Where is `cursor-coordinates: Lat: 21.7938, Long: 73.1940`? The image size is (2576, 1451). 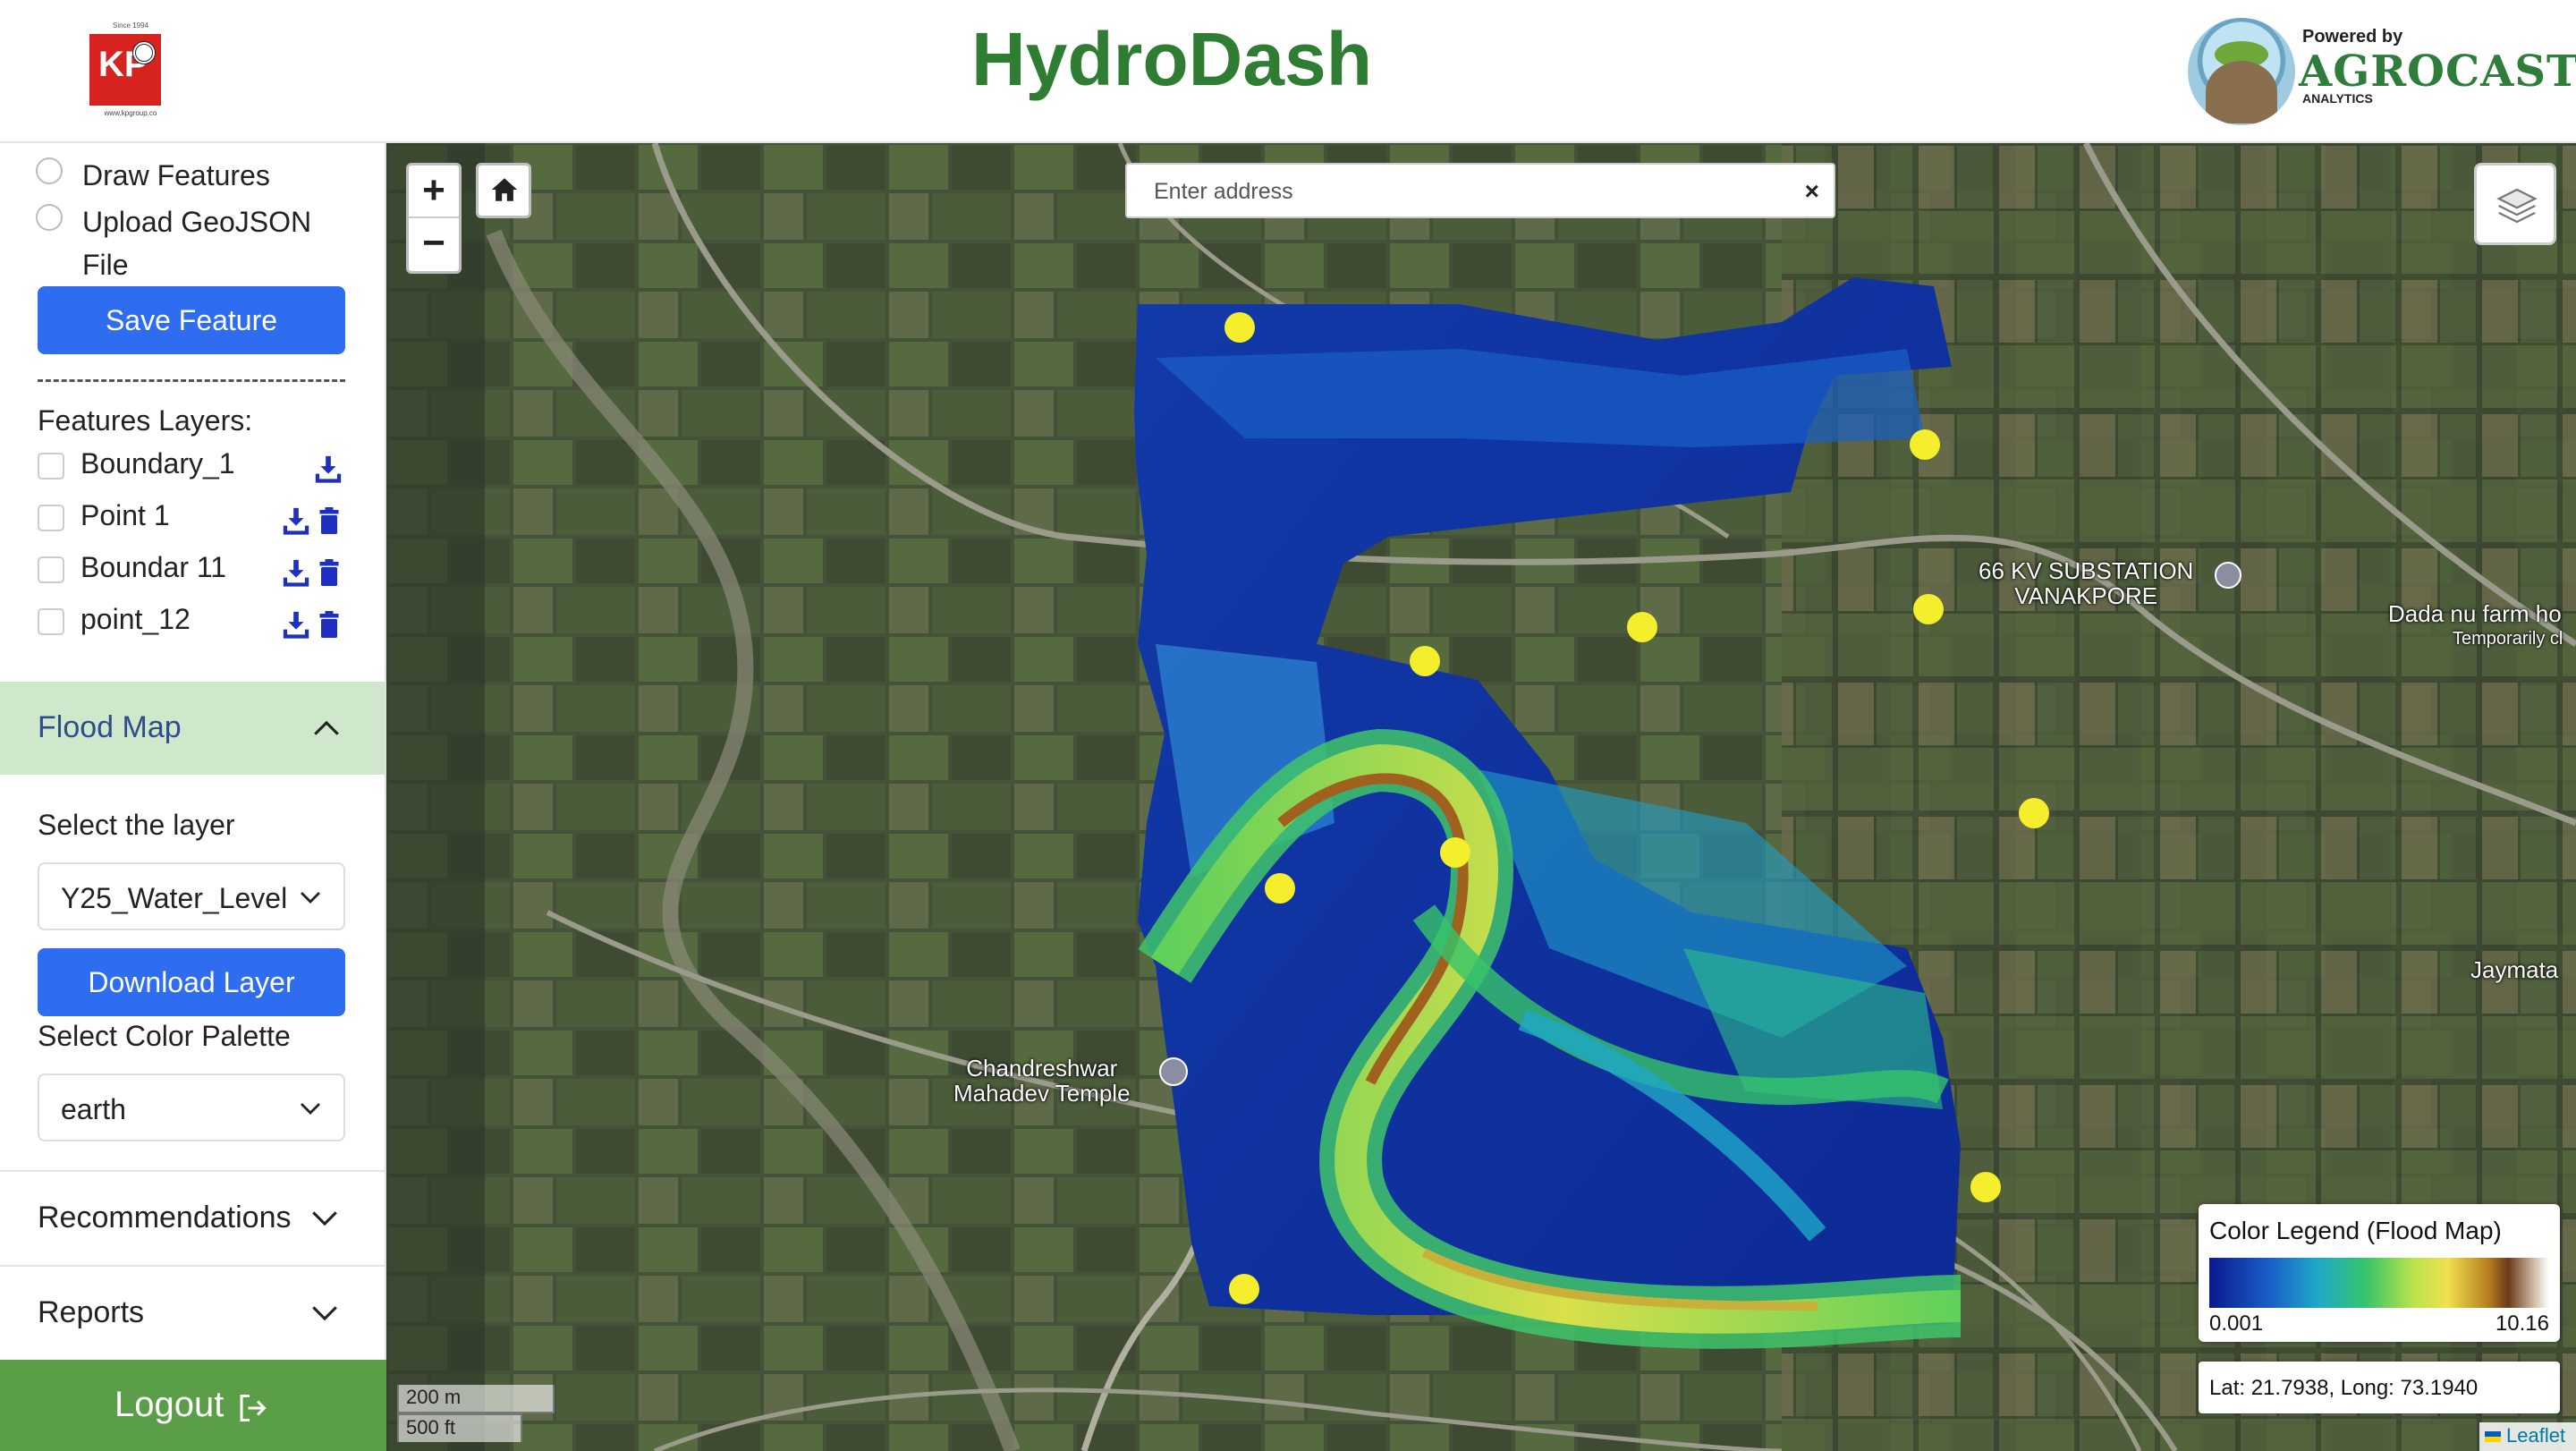
cursor-coordinates: Lat: 21.7938, Long: 73.1940 is located at coordinates (2379, 1387).